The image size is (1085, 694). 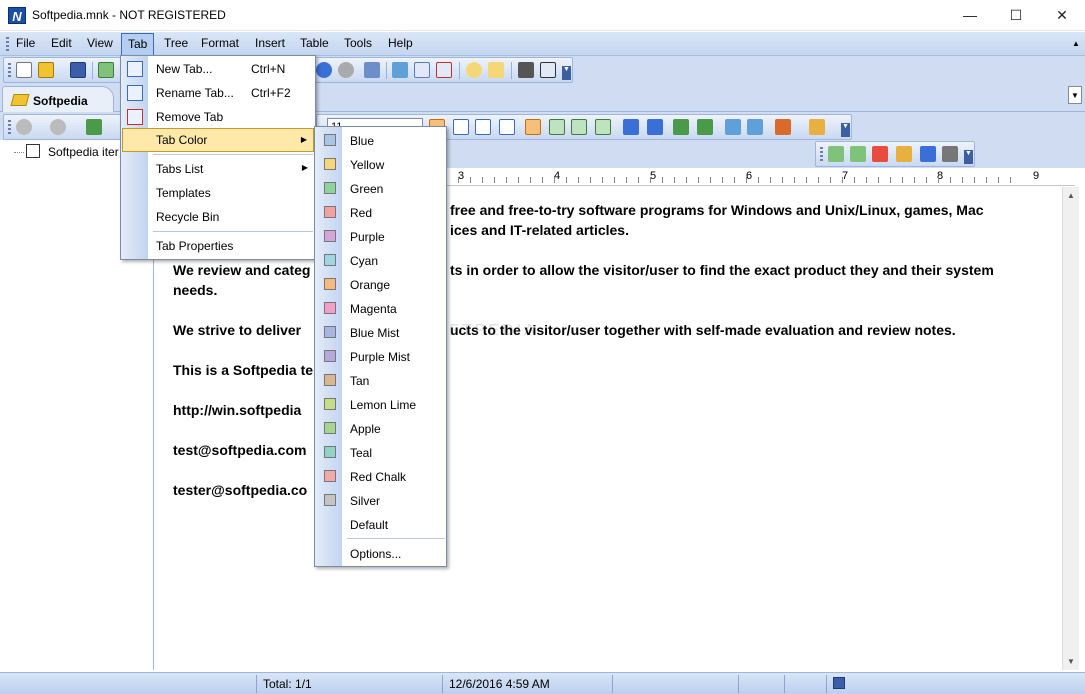 What do you see at coordinates (400, 43) in the screenshot?
I see `menu-help: Help` at bounding box center [400, 43].